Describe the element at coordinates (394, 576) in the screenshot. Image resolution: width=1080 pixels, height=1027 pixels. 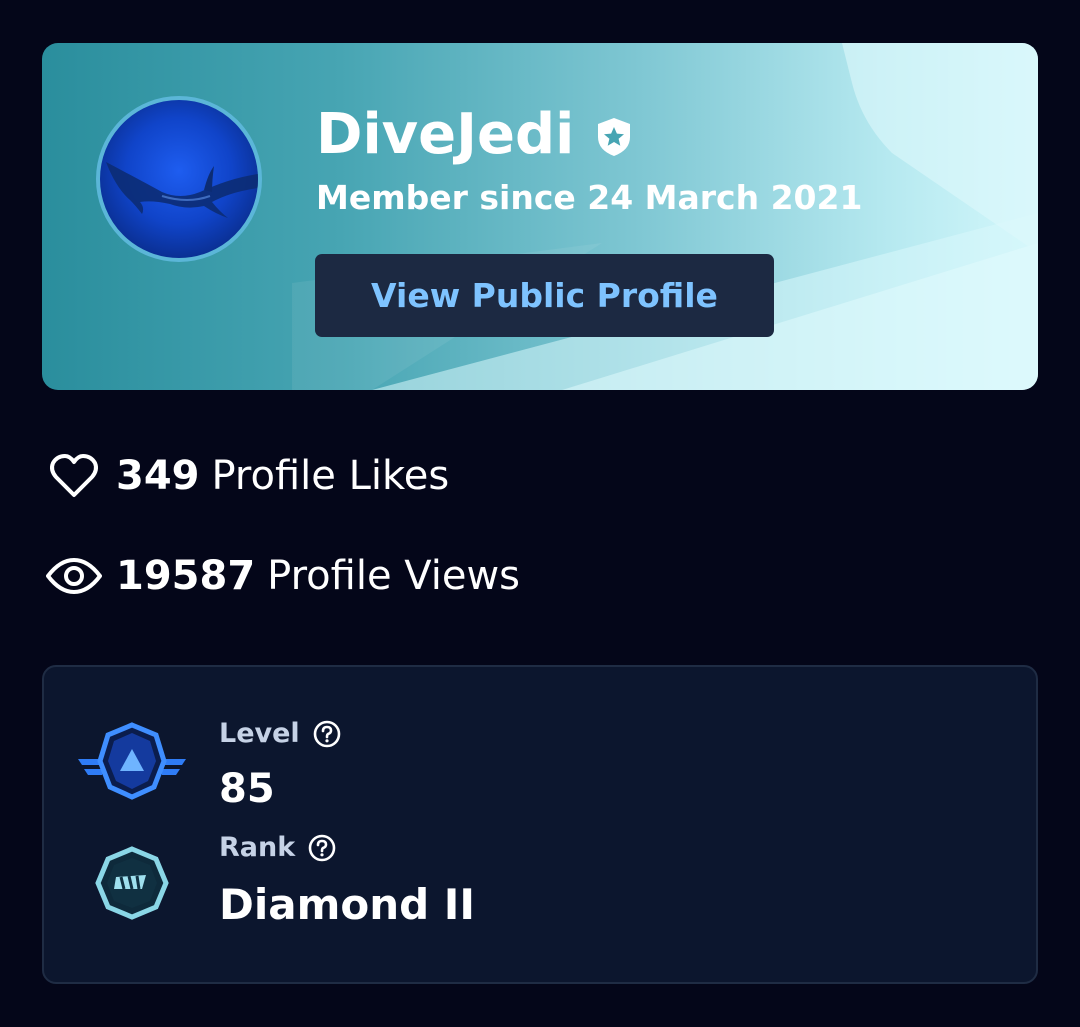
I see `views-label: Profile Views` at that location.